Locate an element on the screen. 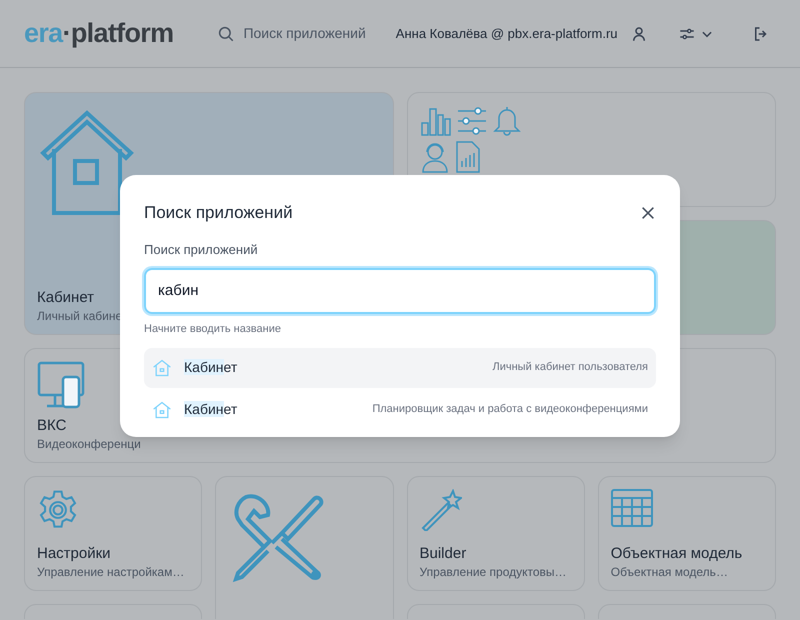 The image size is (800, 620). field-hint: Начните вводить название is located at coordinates (212, 329).